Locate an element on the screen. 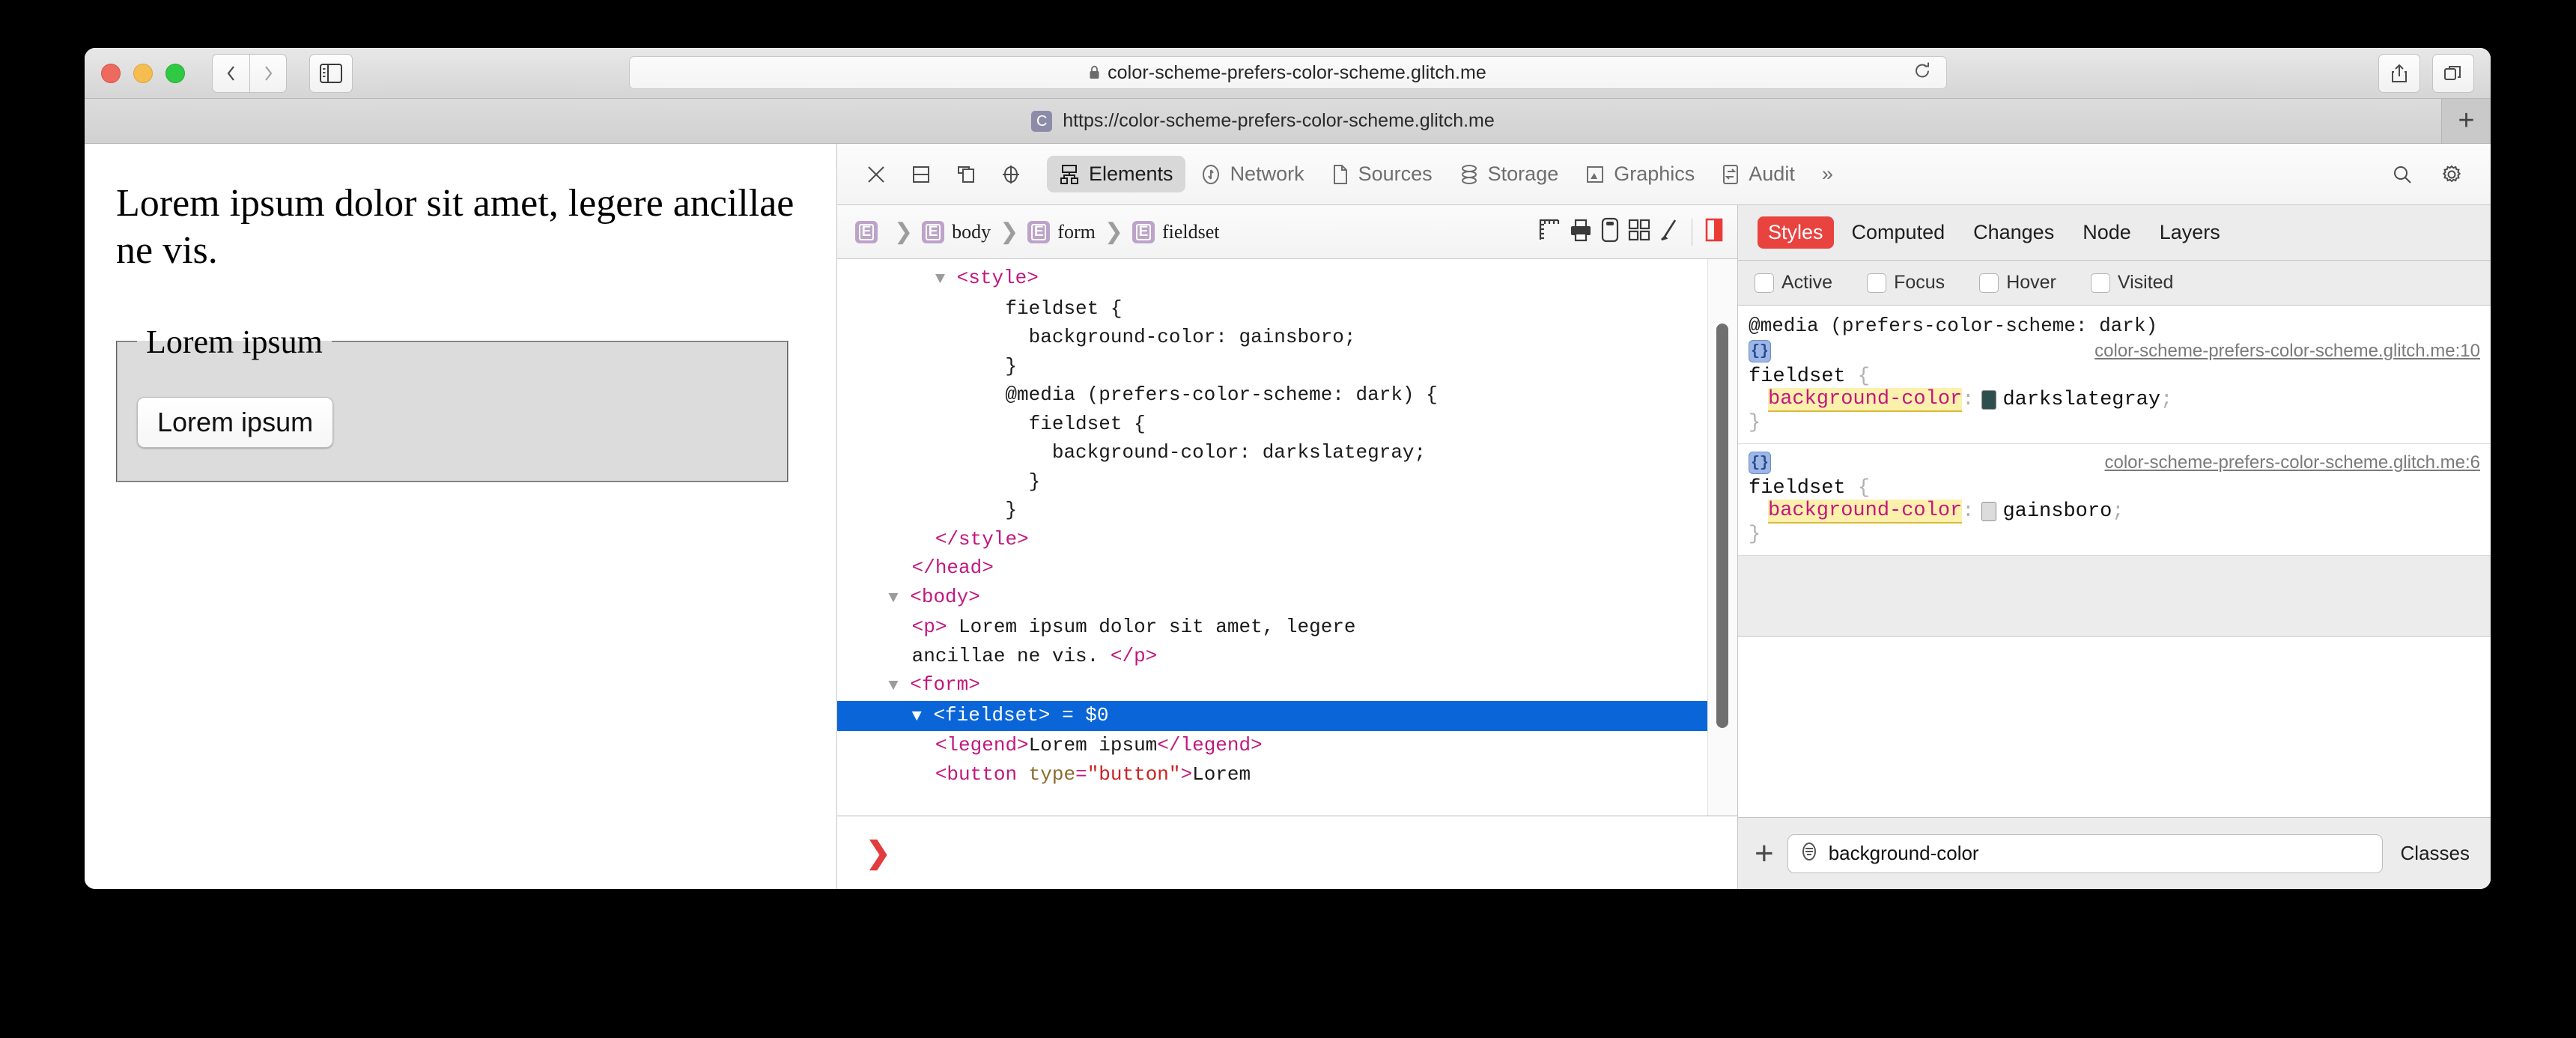  declaration-value-dark: darkslategray is located at coordinates (2081, 400).